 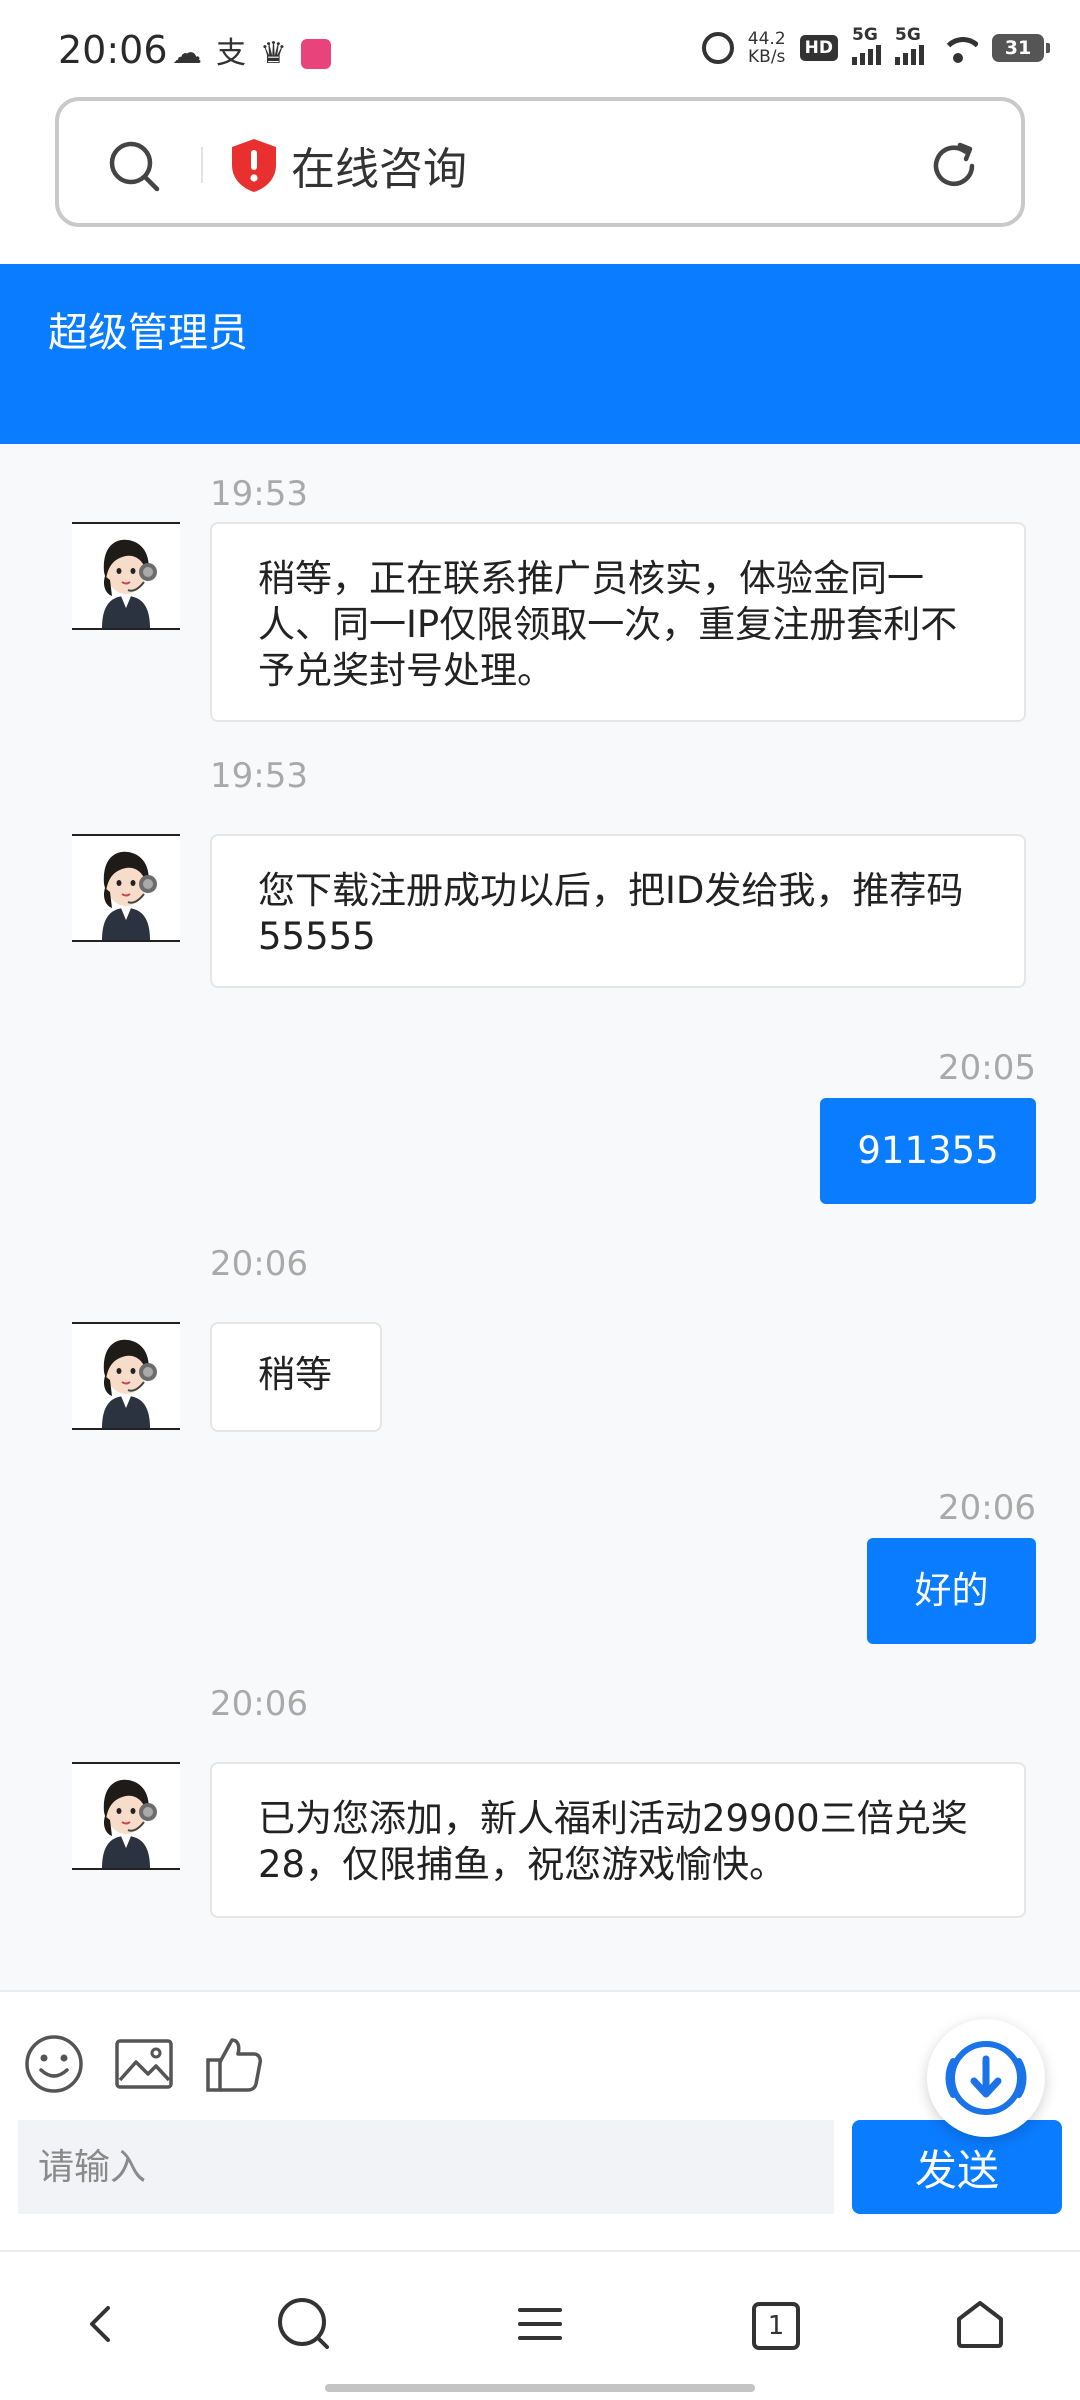 What do you see at coordinates (540, 48) in the screenshot?
I see `status-bar: 20:06 ☁ 支 ♛ 44.2 KB/s HD 5G 5G 31` at bounding box center [540, 48].